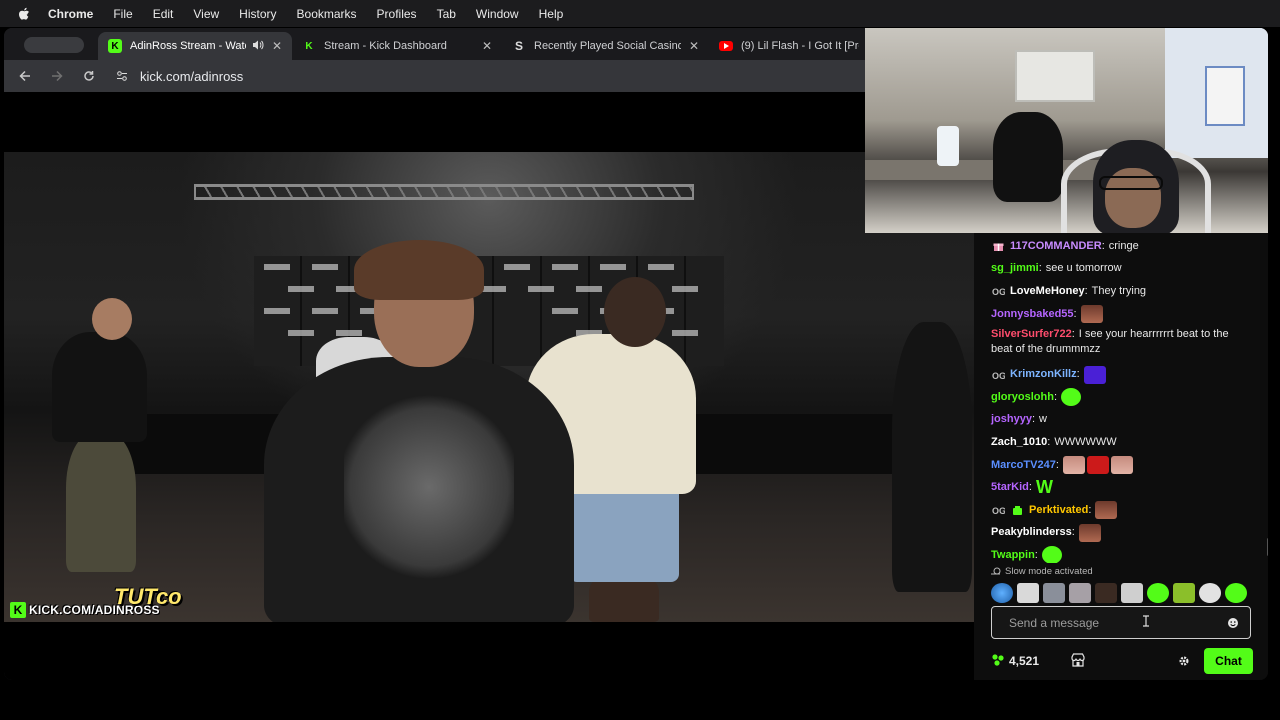 The image size is (1280, 720). I want to click on channel-points: 4,521, so click(1015, 661).